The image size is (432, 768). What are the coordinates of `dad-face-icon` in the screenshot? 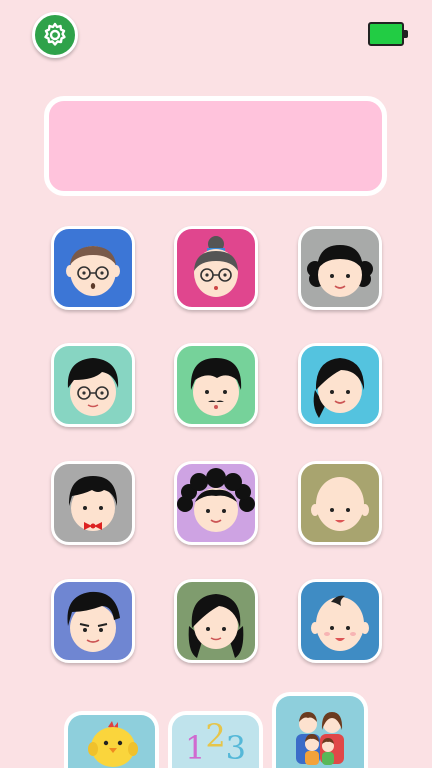 It's located at (93, 387).